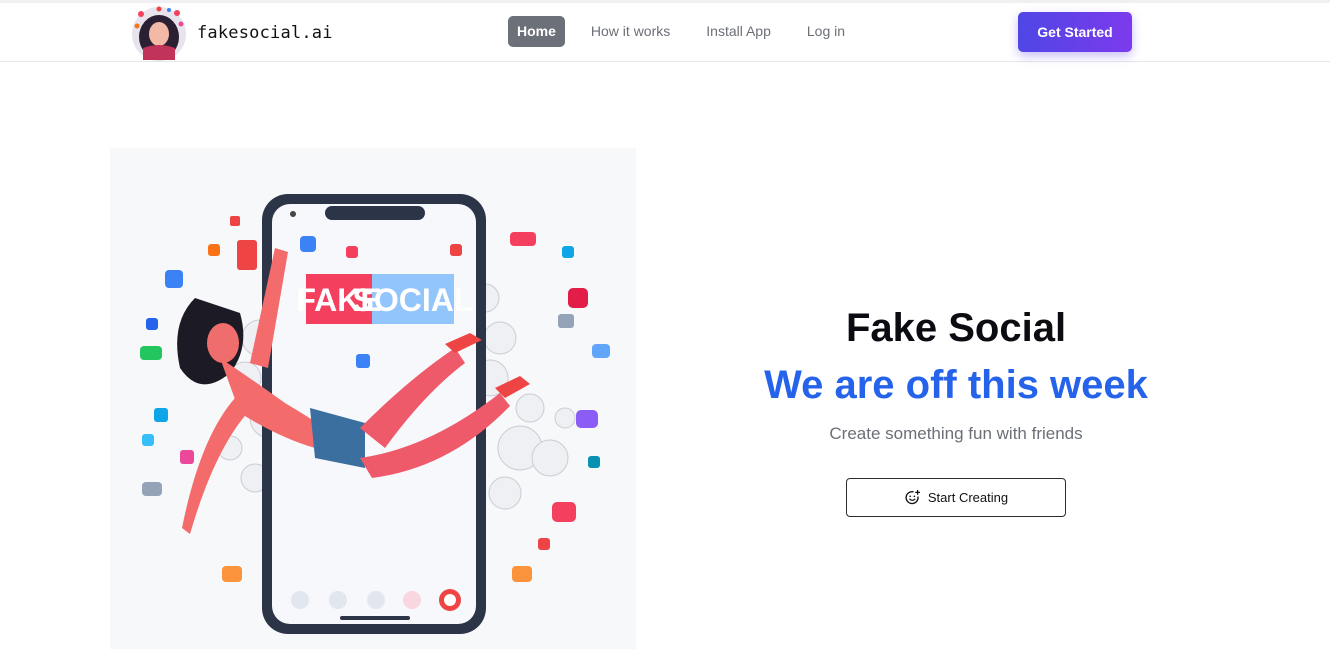  What do you see at coordinates (912, 497) in the screenshot?
I see `smiley-plus-icon` at bounding box center [912, 497].